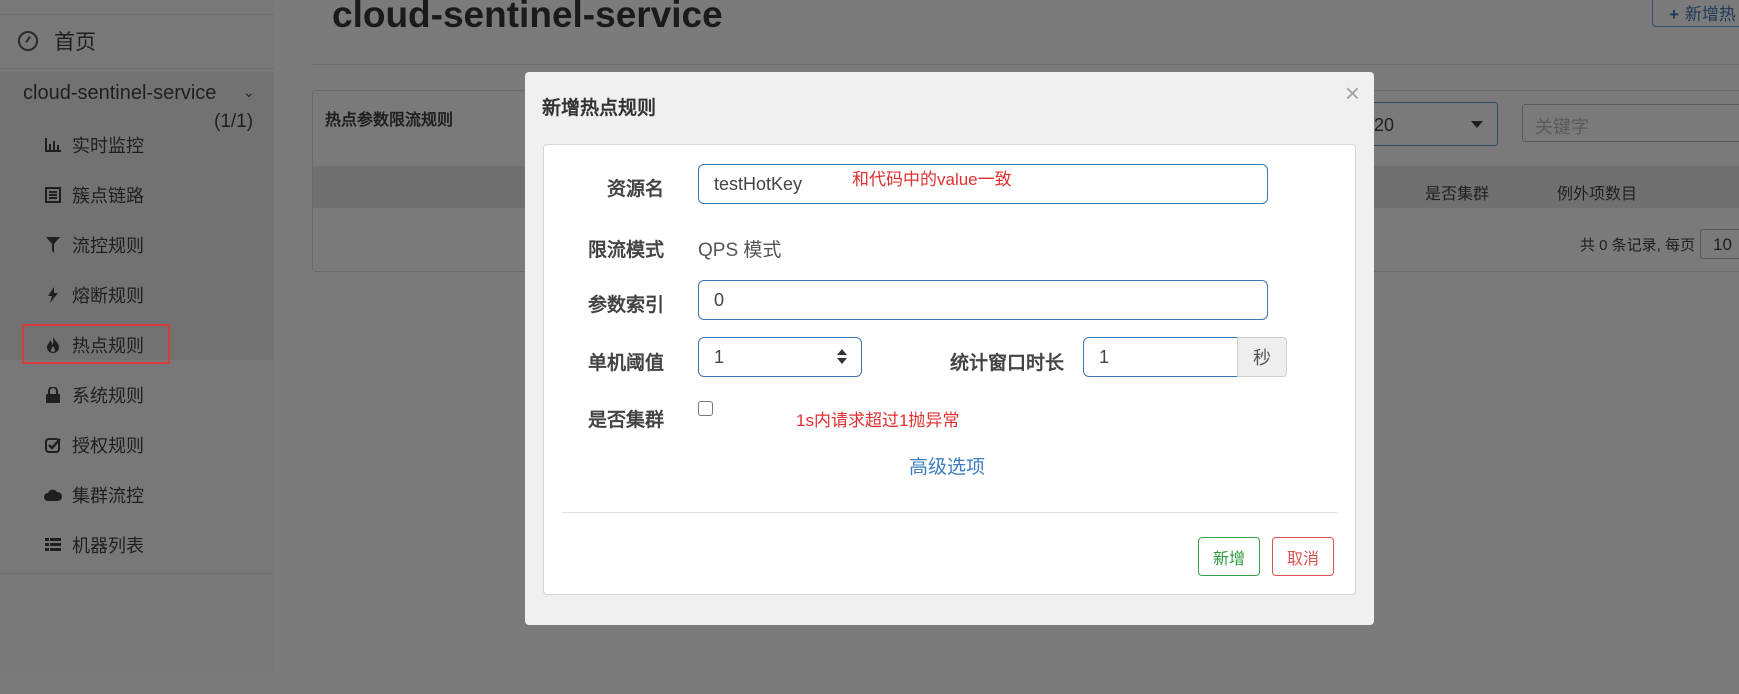 This screenshot has width=1739, height=694. What do you see at coordinates (1710, 14) in the screenshot?
I see `add-rule-button-label: 新增热` at bounding box center [1710, 14].